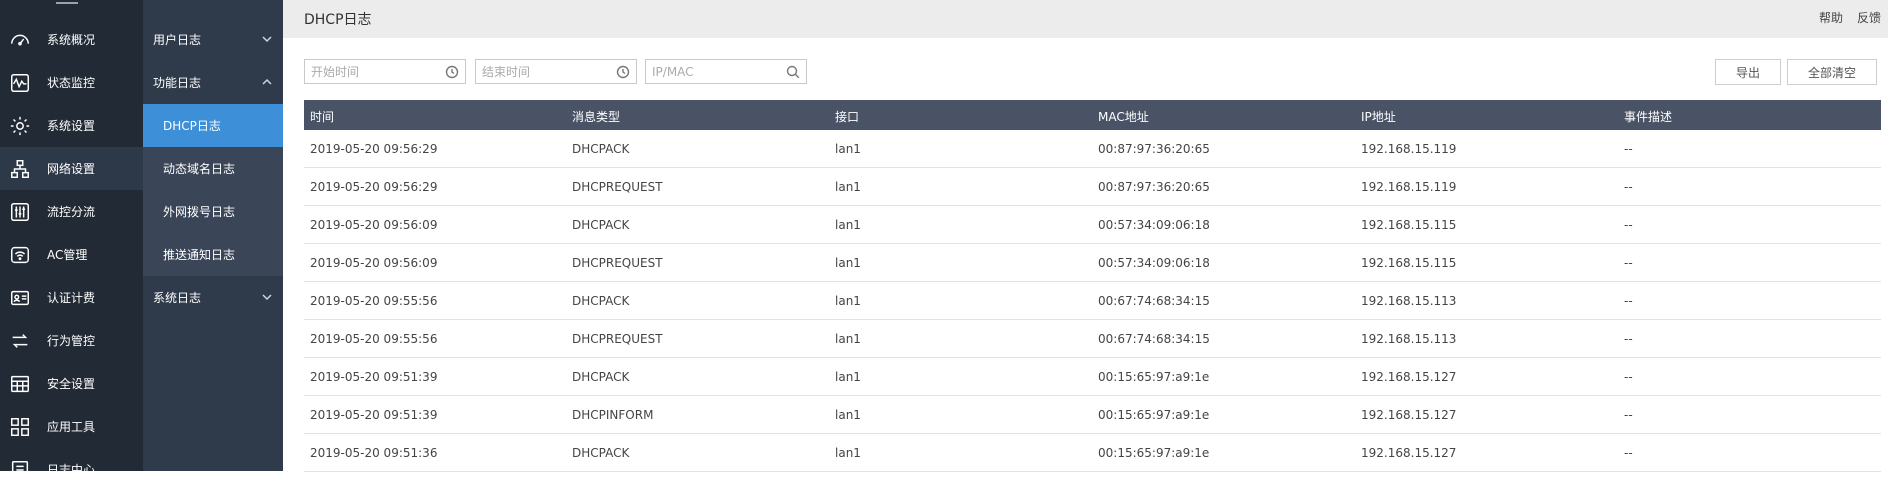  Describe the element at coordinates (847, 117) in the screenshot. I see `column-header-interface: 接口` at that location.